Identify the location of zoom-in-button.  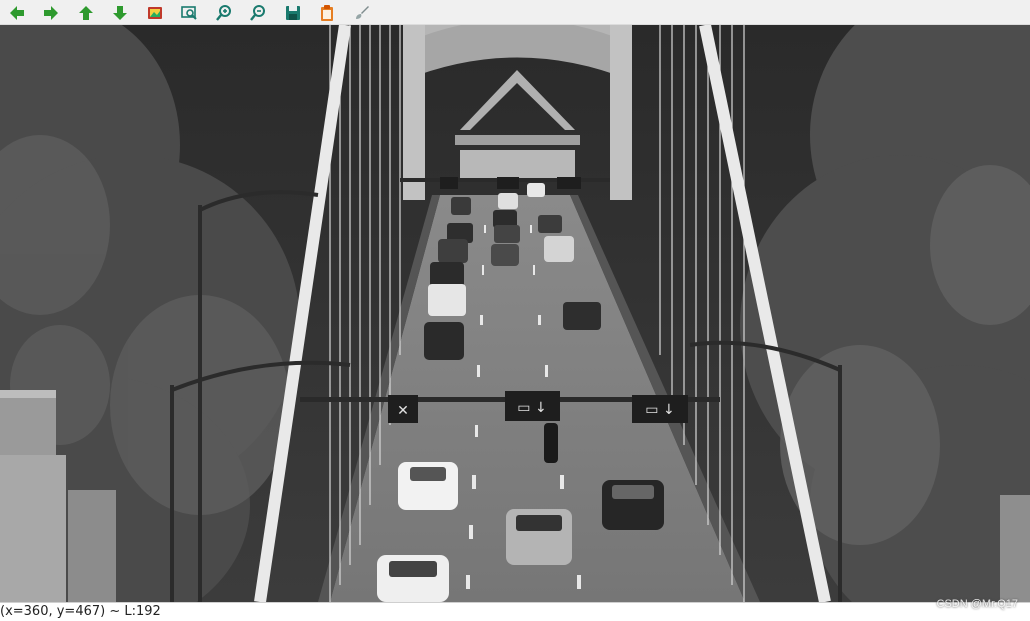
(224, 13).